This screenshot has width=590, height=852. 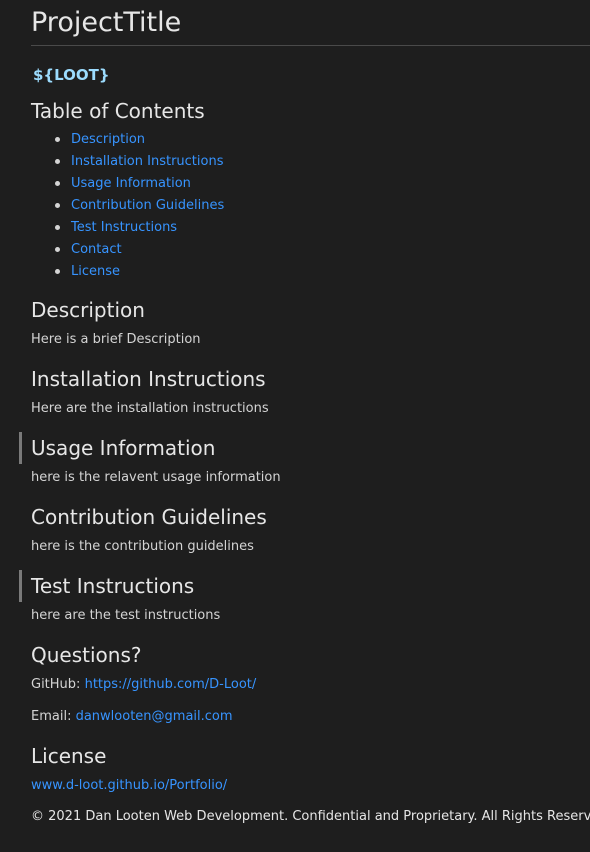 I want to click on page-title: ProjectTitle, so click(x=106, y=22).